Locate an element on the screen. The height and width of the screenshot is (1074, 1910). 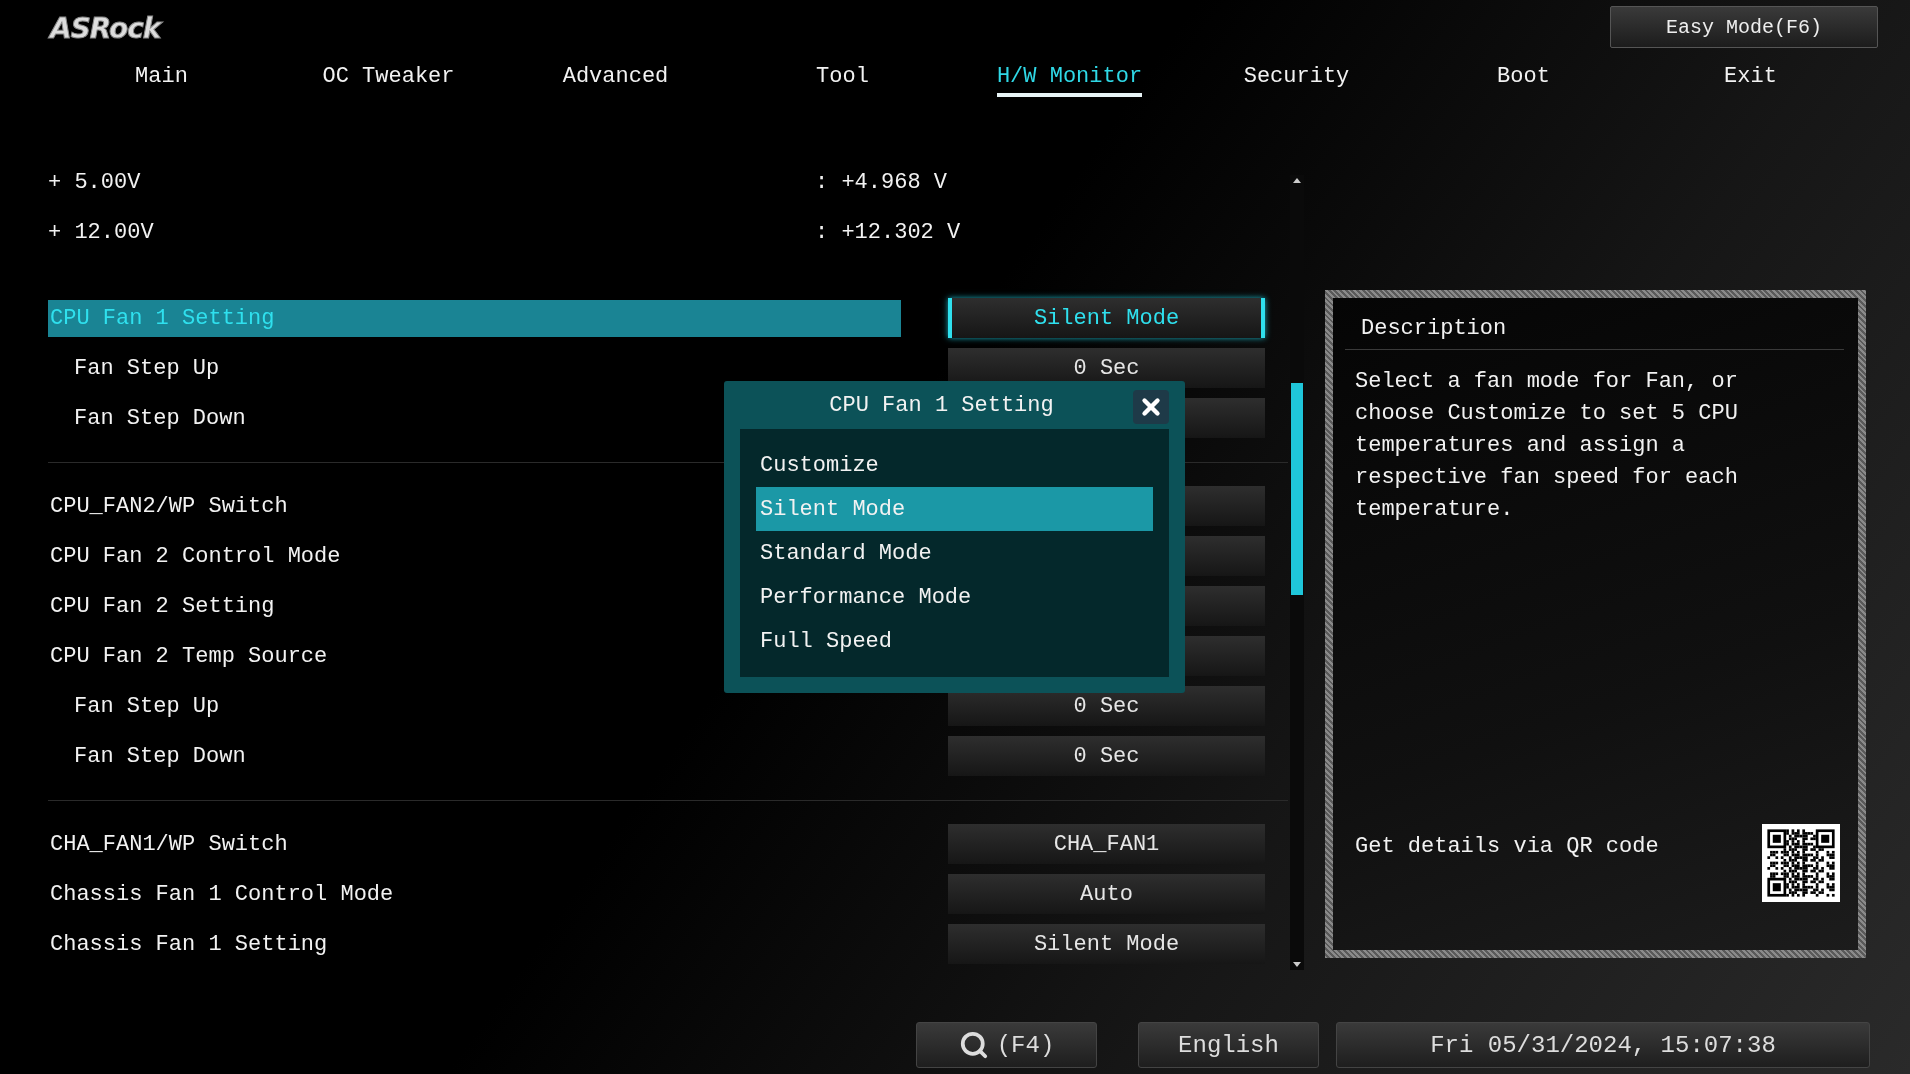
menu-tab: OC Tweaker is located at coordinates (388, 76).